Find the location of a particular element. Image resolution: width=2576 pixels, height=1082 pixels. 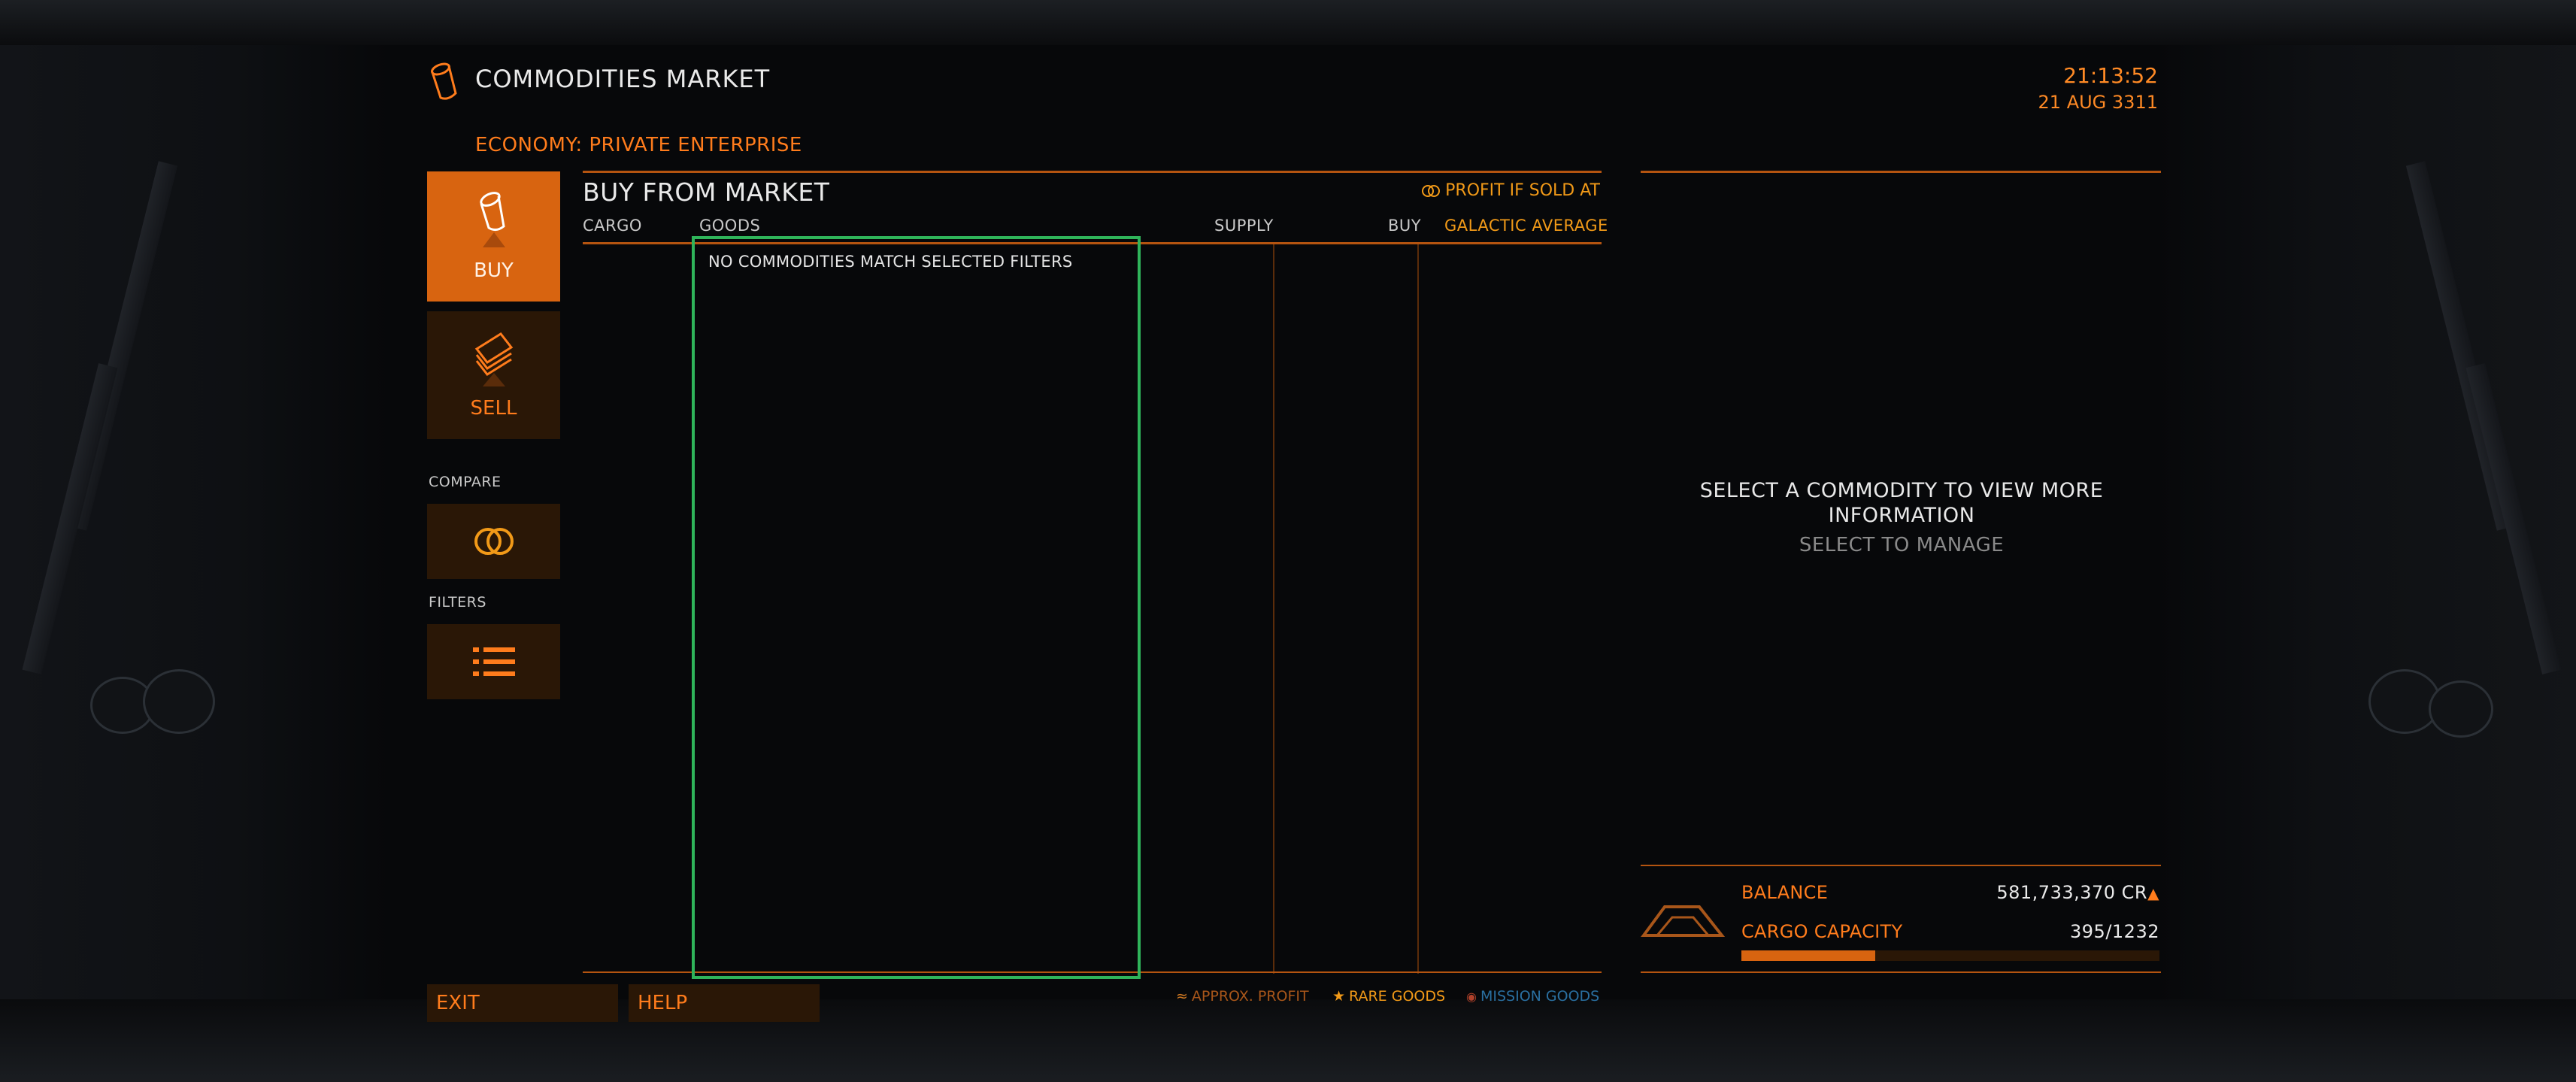

legend-approx-profit-label: APPROX. PROFIT is located at coordinates (1250, 997).